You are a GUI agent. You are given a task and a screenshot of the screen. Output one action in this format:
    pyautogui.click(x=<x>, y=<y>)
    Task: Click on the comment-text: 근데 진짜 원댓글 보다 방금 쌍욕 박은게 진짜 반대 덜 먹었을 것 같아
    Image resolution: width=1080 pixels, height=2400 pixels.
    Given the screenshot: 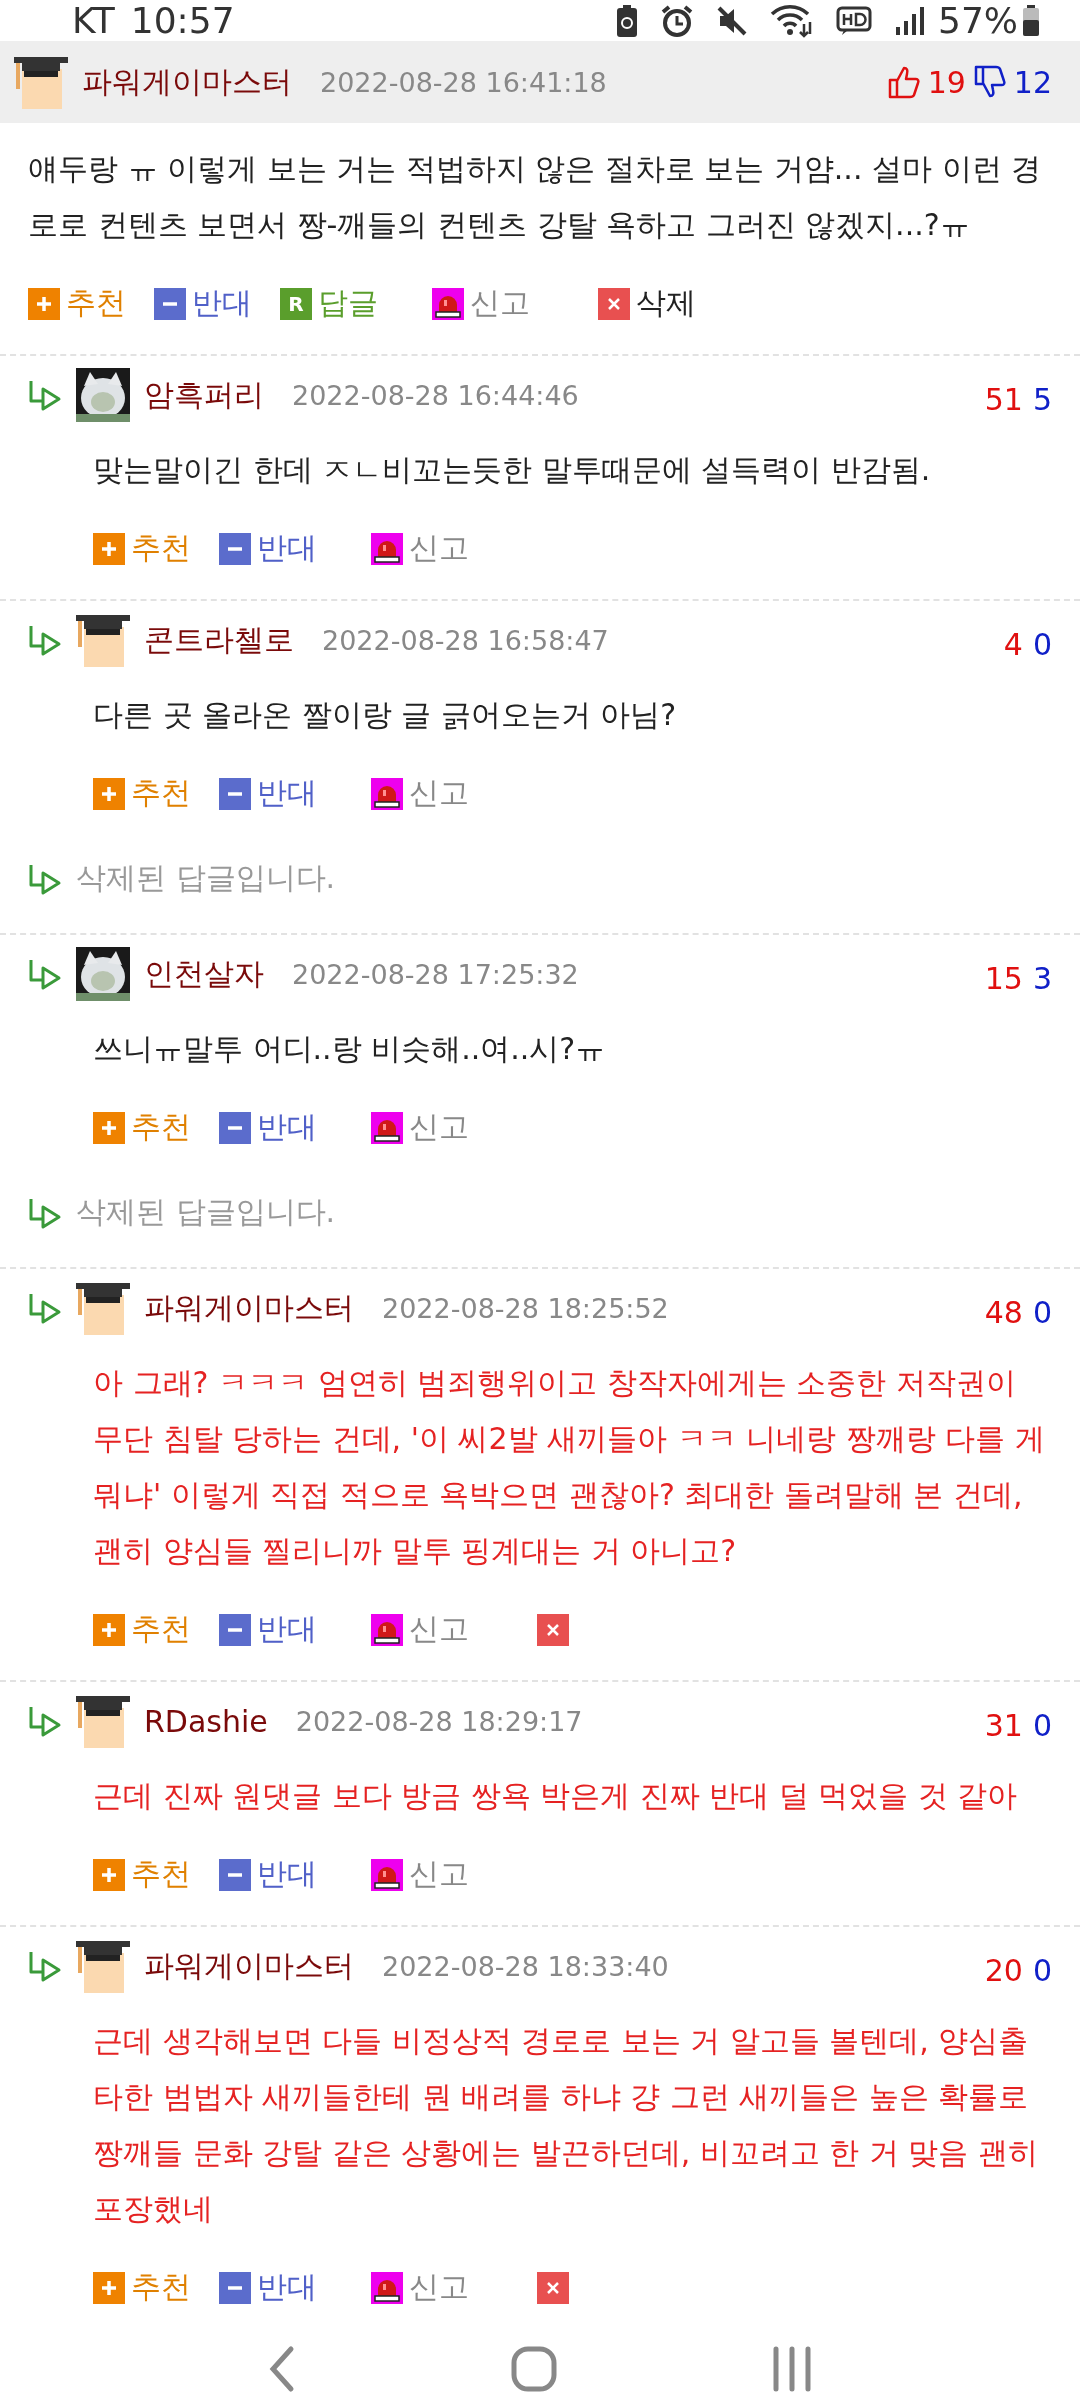 What is the action you would take?
    pyautogui.click(x=556, y=1796)
    